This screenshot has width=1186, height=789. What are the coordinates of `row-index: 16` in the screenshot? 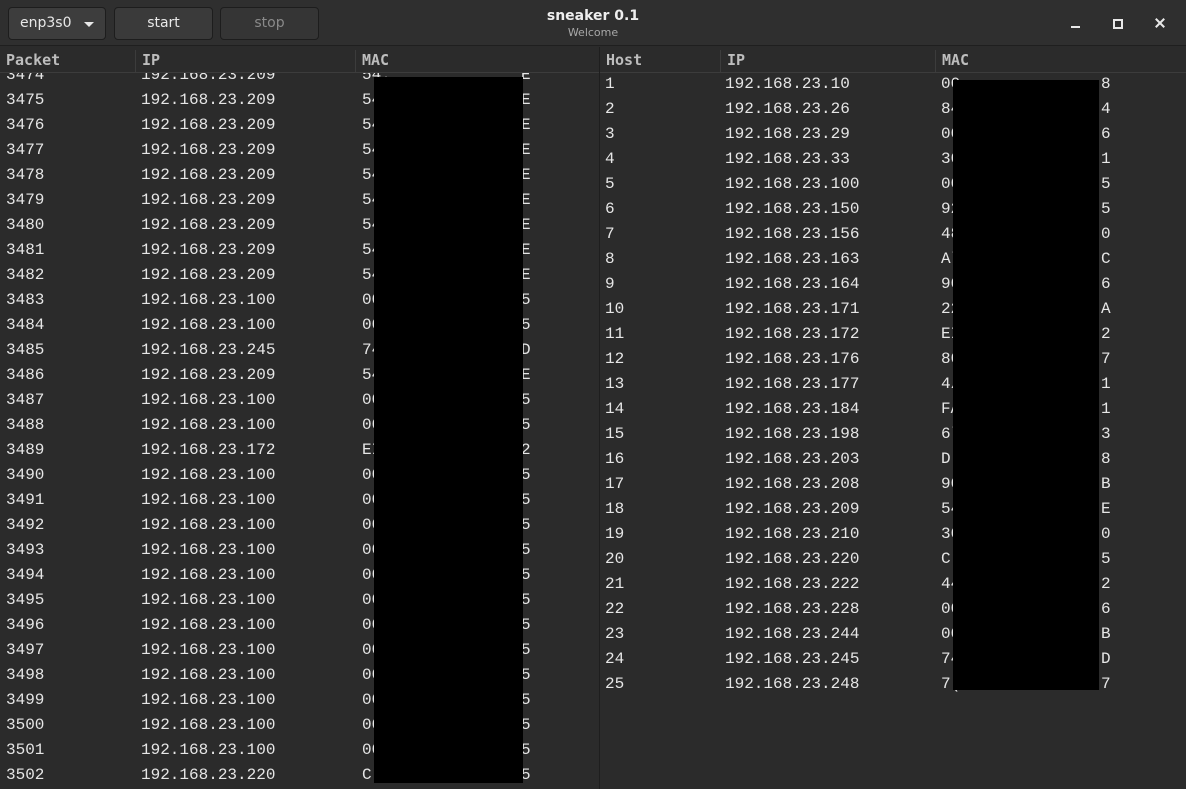 It's located at (615, 459).